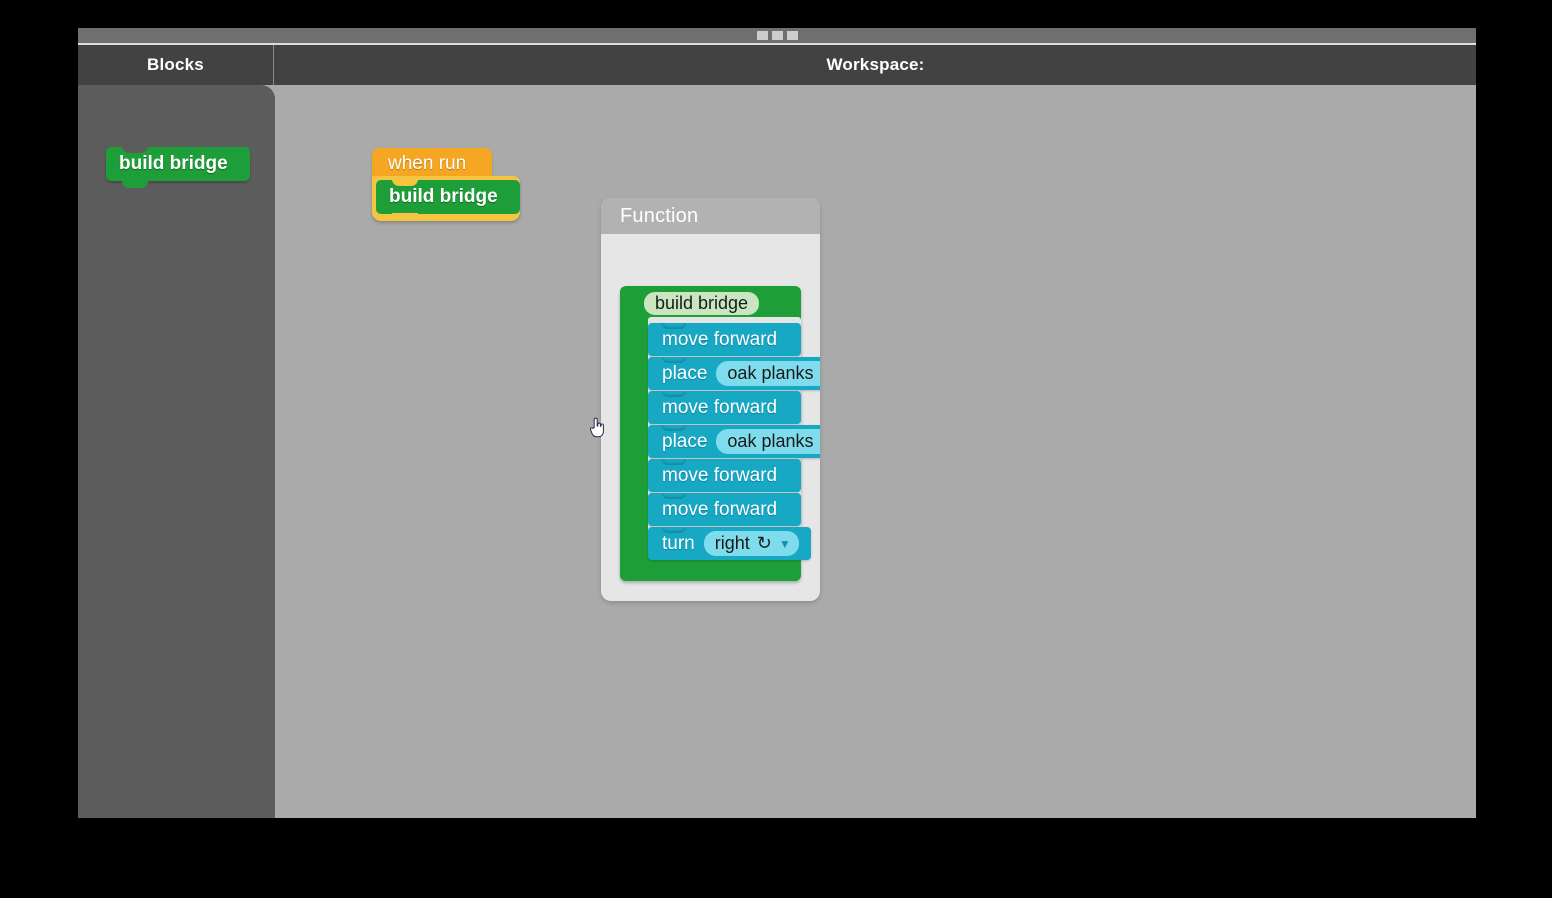  I want to click on when-run-label: when run, so click(427, 163).